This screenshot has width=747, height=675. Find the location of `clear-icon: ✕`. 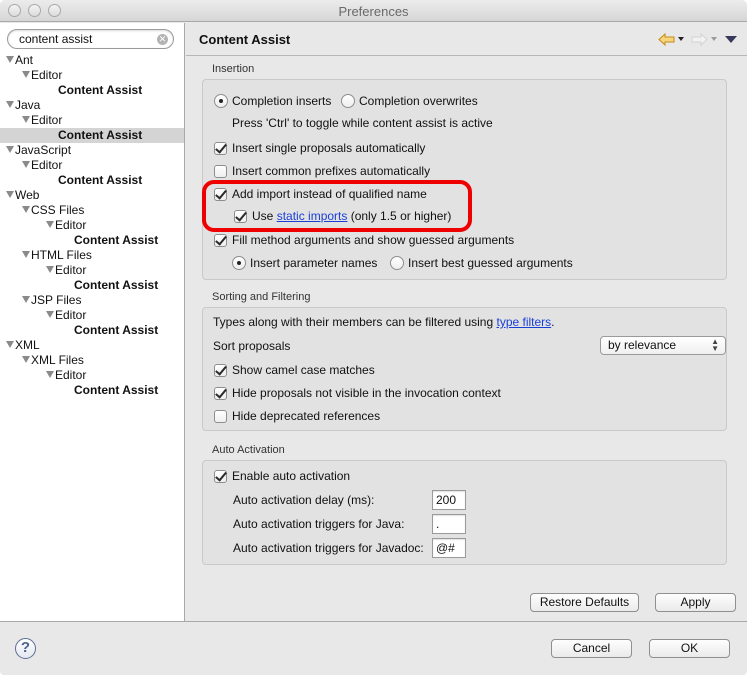

clear-icon: ✕ is located at coordinates (162, 39).